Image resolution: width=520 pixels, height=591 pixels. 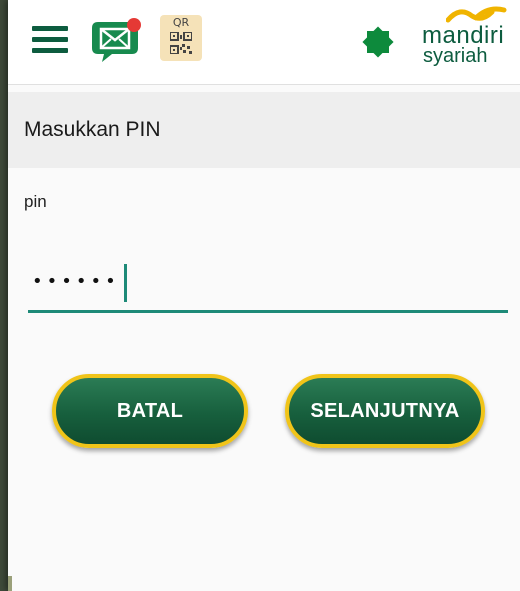 What do you see at coordinates (118, 41) in the screenshot?
I see `message-envelope-icon` at bounding box center [118, 41].